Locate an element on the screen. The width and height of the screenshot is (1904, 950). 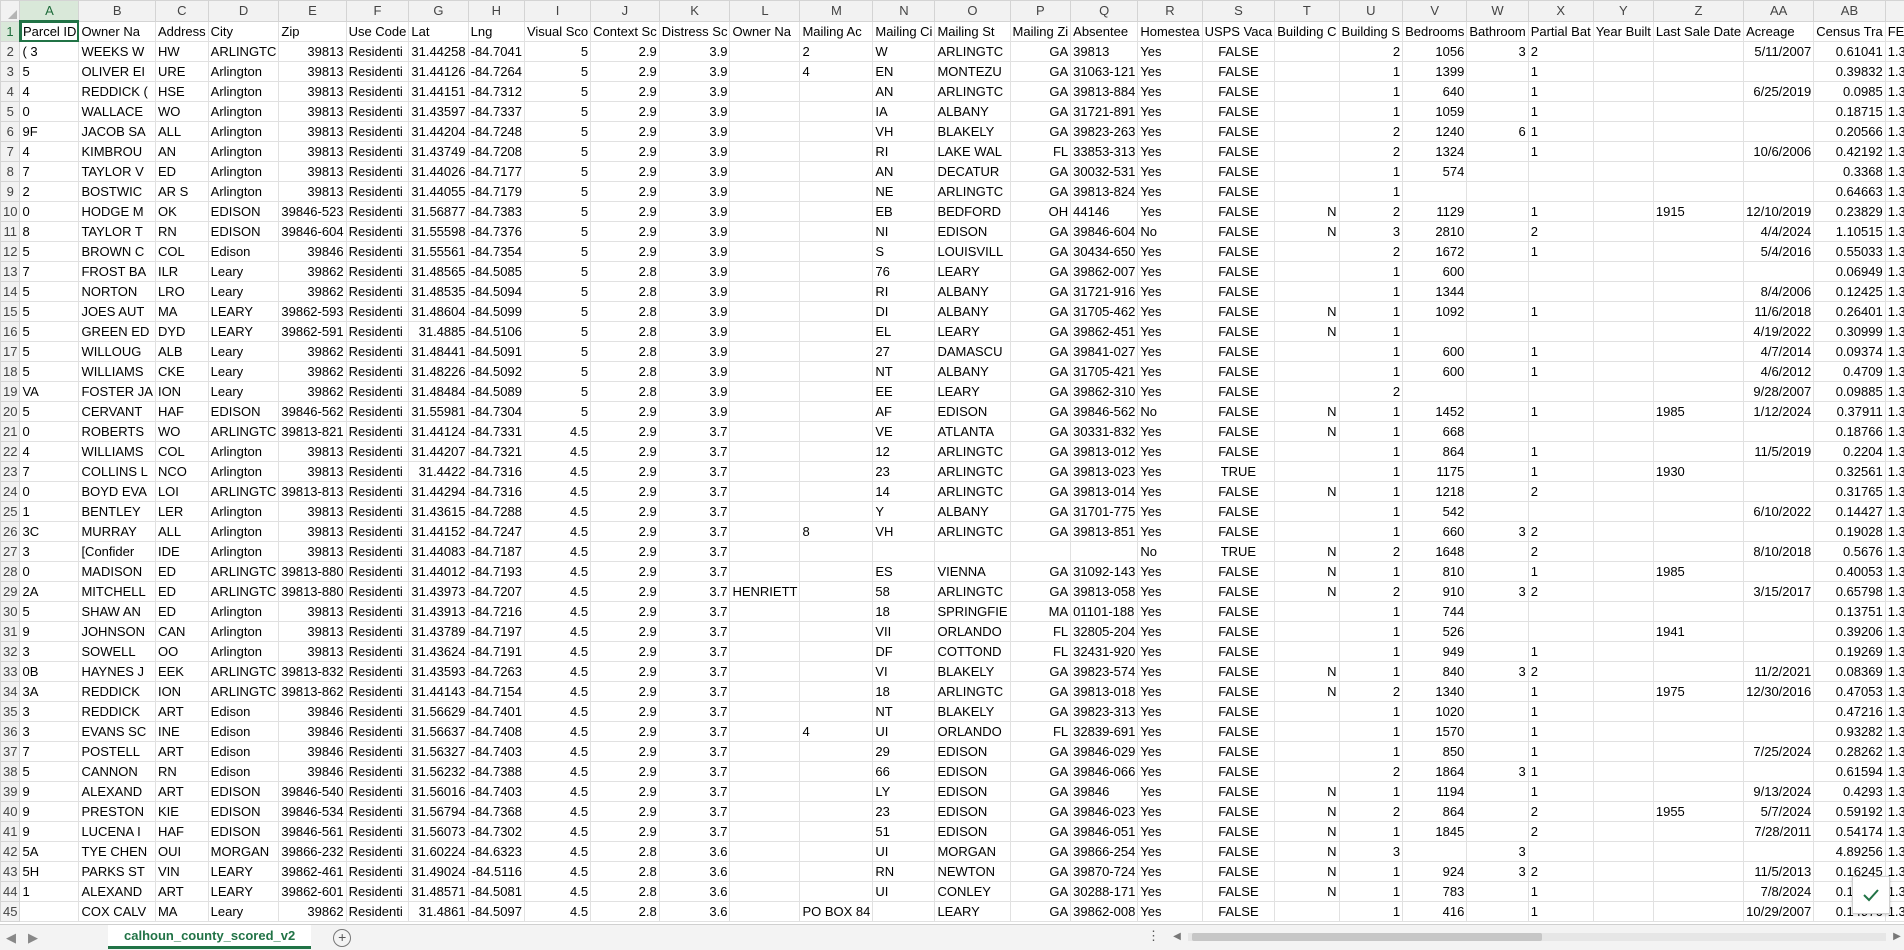
cell: 31.48484 is located at coordinates (438, 392).